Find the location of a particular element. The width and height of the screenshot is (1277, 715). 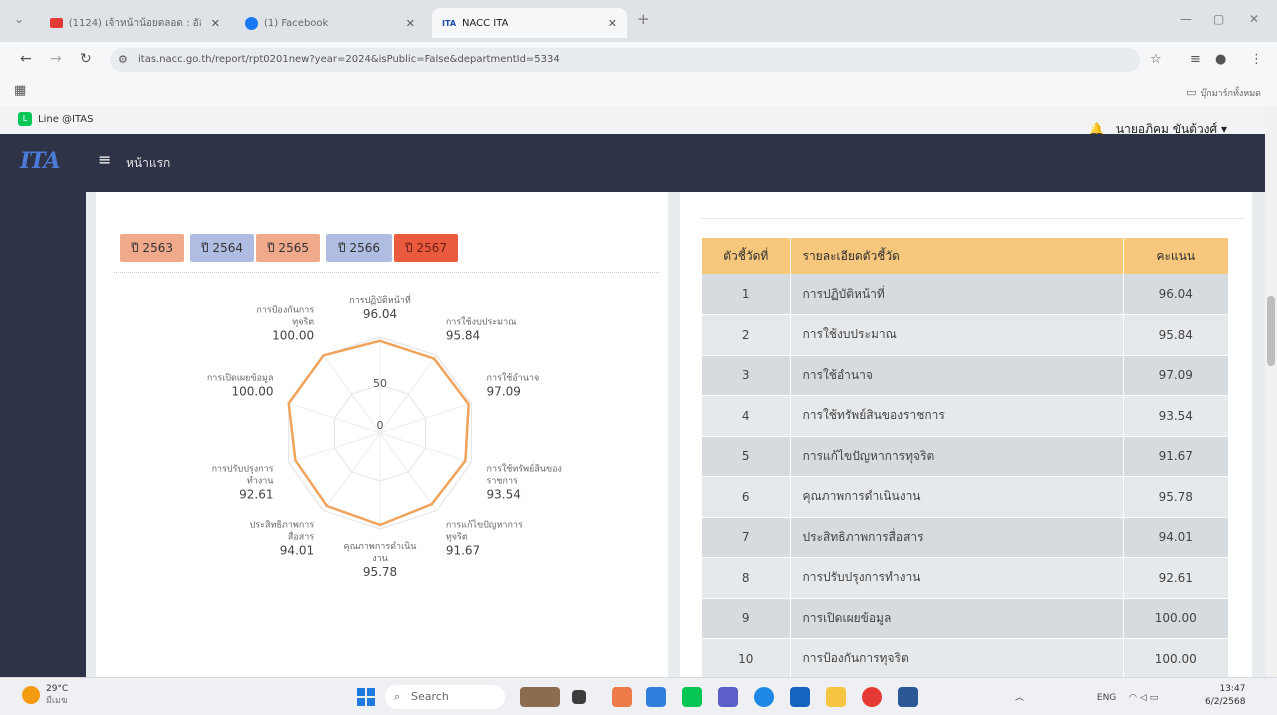

radar-spoke is located at coordinates (352, 394).